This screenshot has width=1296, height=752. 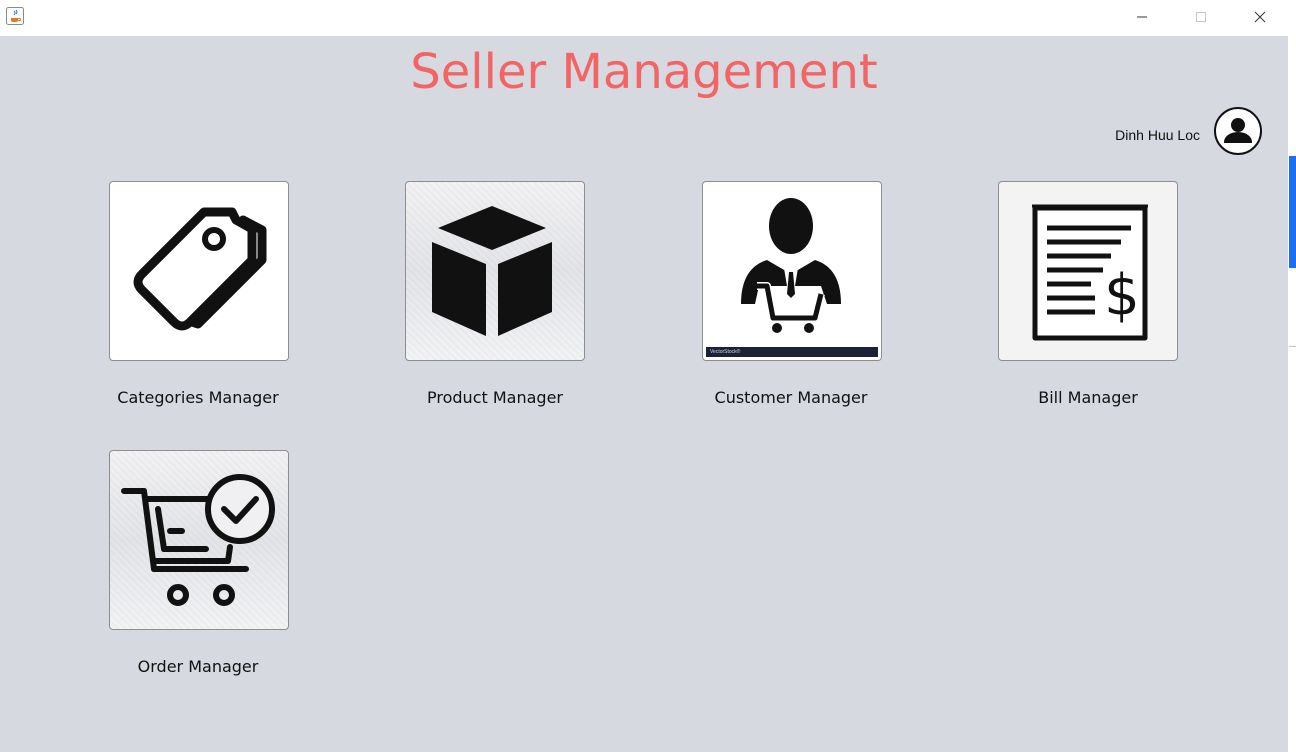 I want to click on page-title: Seller Management, so click(x=644, y=72).